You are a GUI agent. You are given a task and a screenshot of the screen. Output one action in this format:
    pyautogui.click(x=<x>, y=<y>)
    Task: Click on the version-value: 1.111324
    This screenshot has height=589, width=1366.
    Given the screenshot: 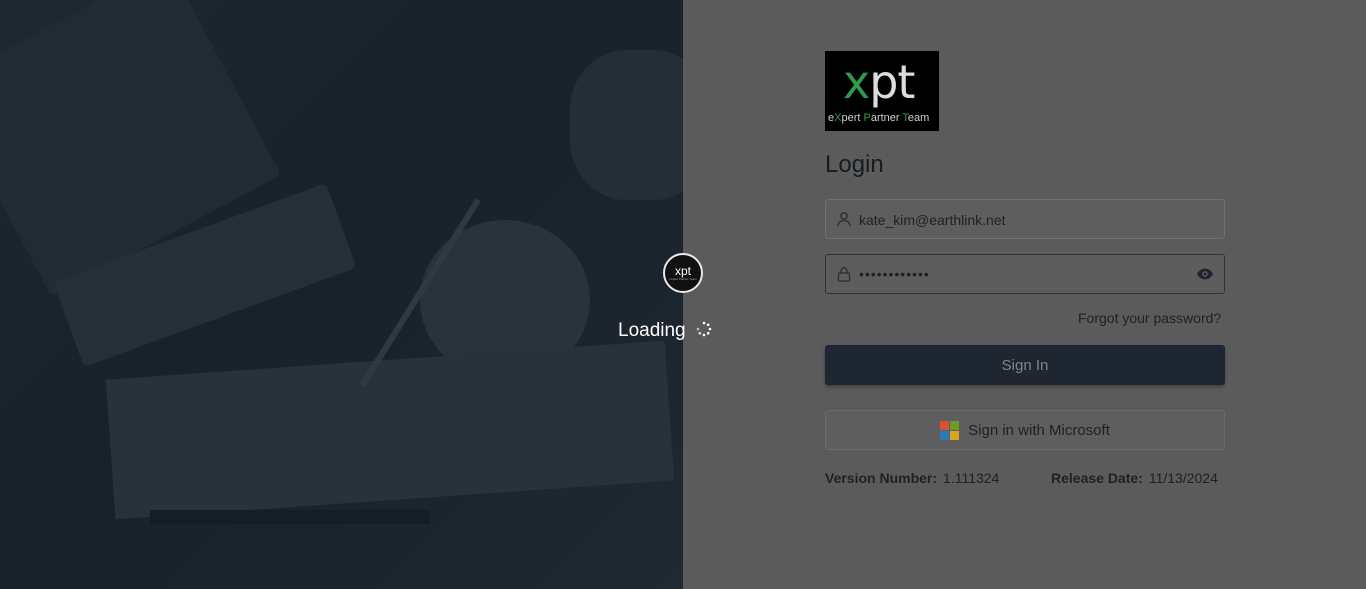 What is the action you would take?
    pyautogui.click(x=971, y=478)
    